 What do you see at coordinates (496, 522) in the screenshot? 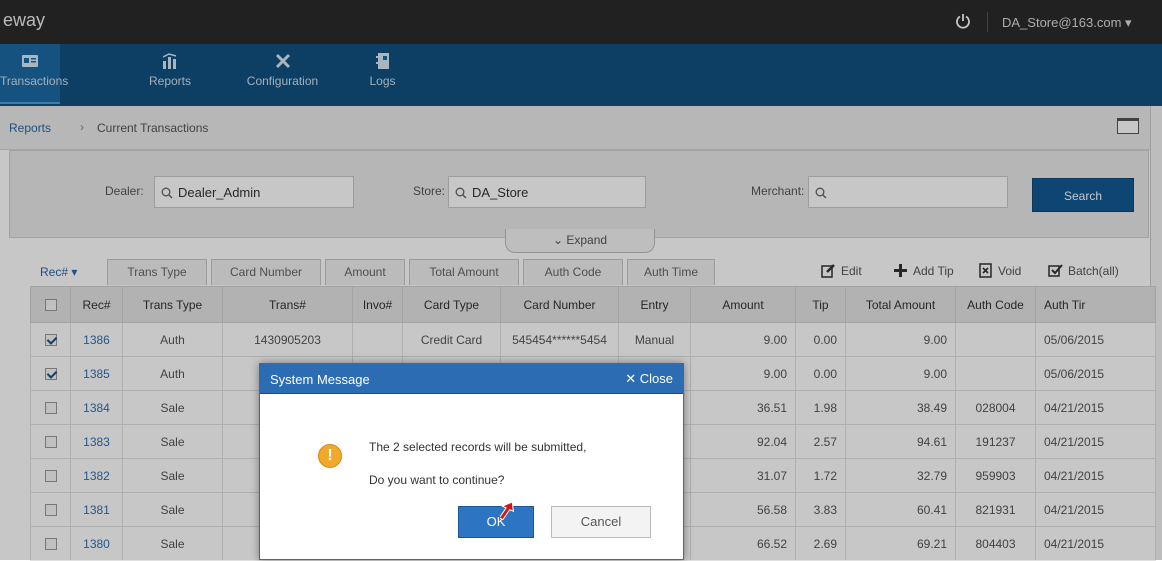
I see `ok-button: OK` at bounding box center [496, 522].